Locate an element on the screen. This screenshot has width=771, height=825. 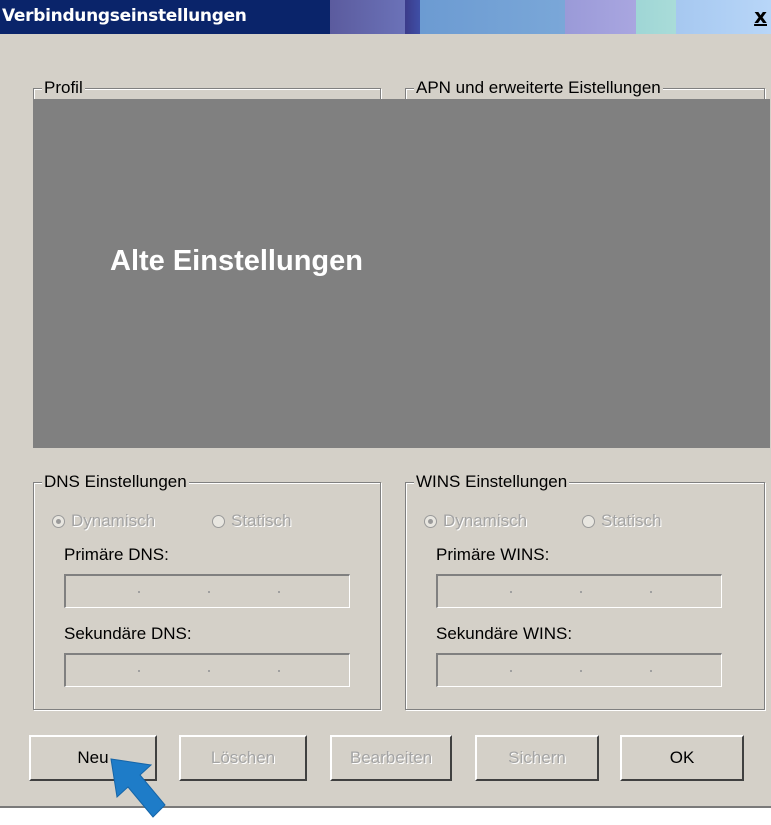
dns-static-label: Statisch is located at coordinates (261, 520).